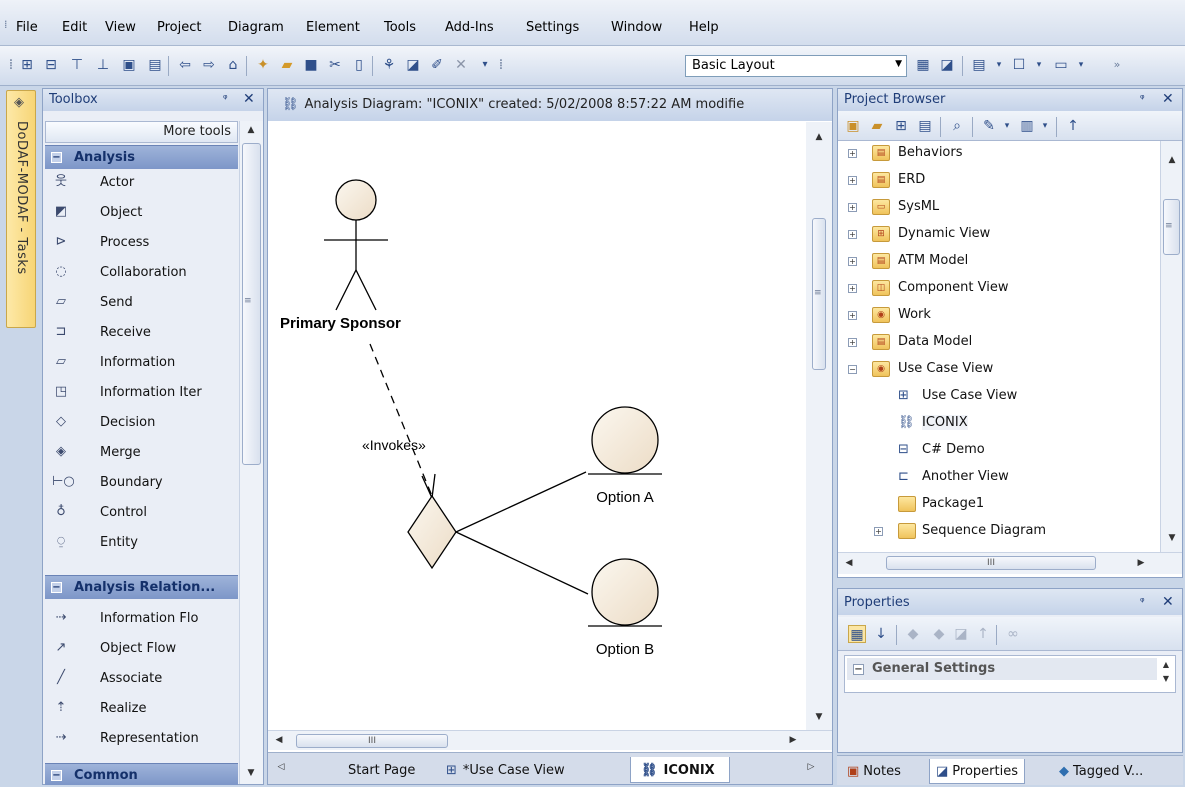 The image size is (1185, 787). Describe the element at coordinates (704, 27) in the screenshot. I see `menu-help: Help` at that location.